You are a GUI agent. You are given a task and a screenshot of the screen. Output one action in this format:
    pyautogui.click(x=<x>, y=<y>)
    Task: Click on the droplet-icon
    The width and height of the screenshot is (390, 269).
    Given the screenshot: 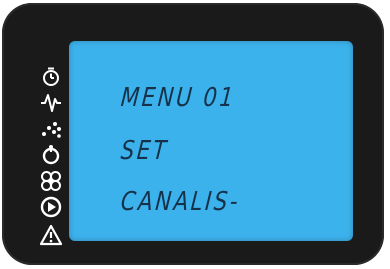 What is the action you would take?
    pyautogui.click(x=51, y=155)
    